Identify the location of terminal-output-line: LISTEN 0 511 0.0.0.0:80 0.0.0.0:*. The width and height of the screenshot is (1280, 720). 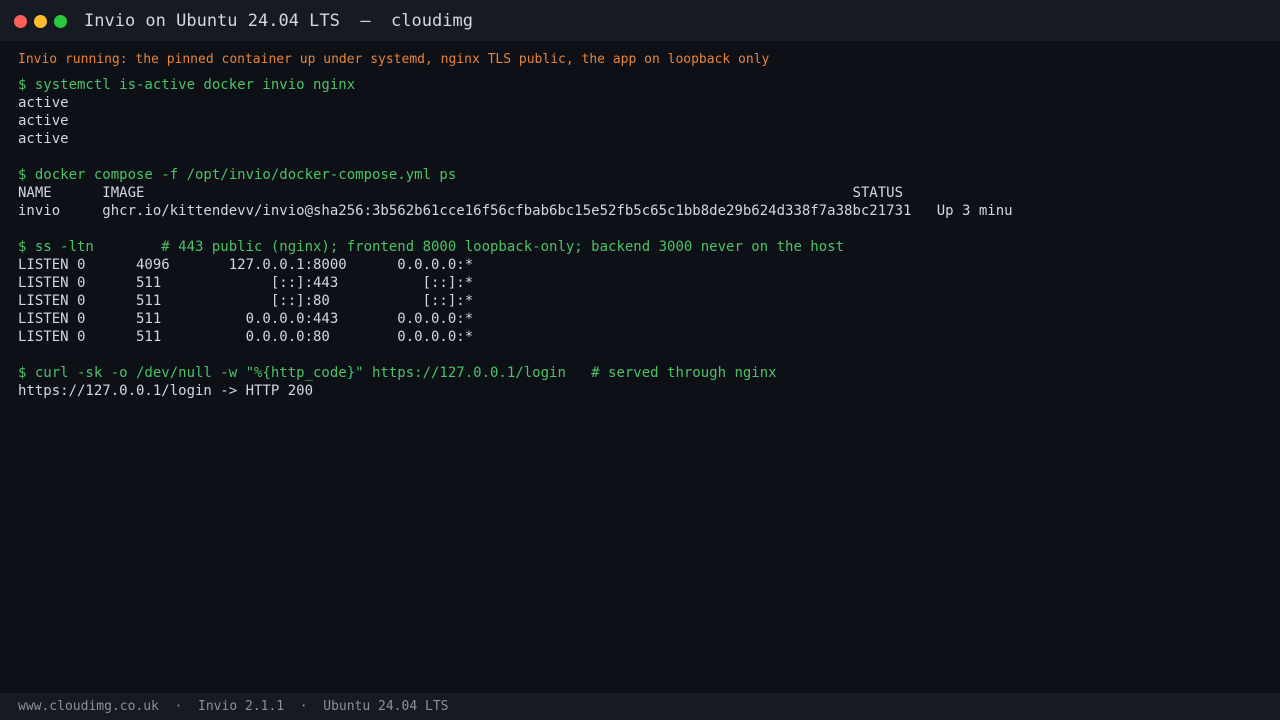
(246, 337).